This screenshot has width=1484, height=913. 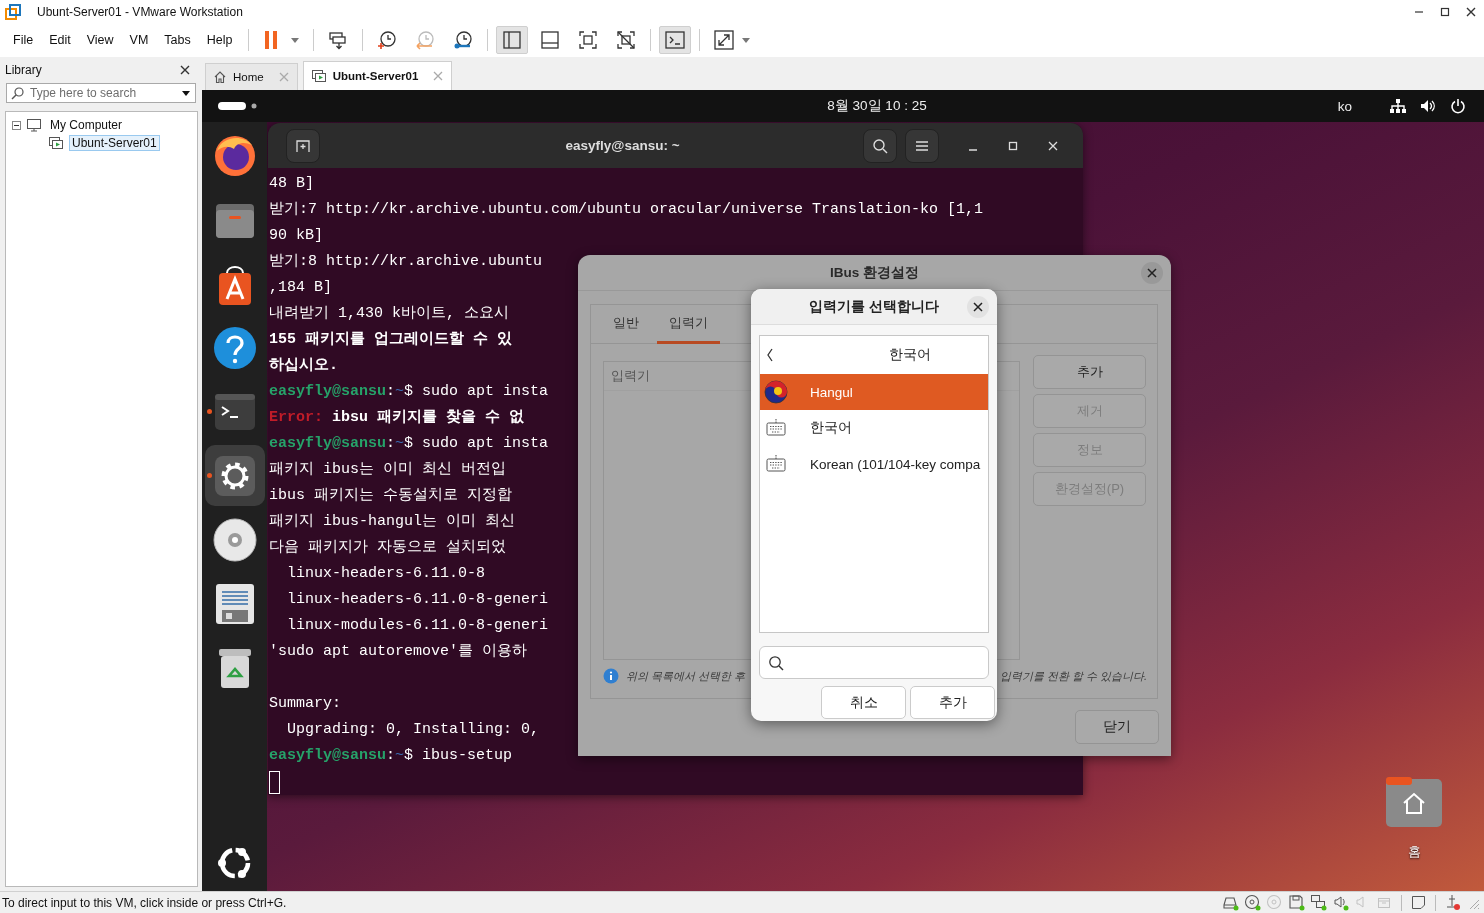 What do you see at coordinates (409, 444) in the screenshot?
I see `terminal-line: easyfly@sansu:~$ sudo apt insta` at bounding box center [409, 444].